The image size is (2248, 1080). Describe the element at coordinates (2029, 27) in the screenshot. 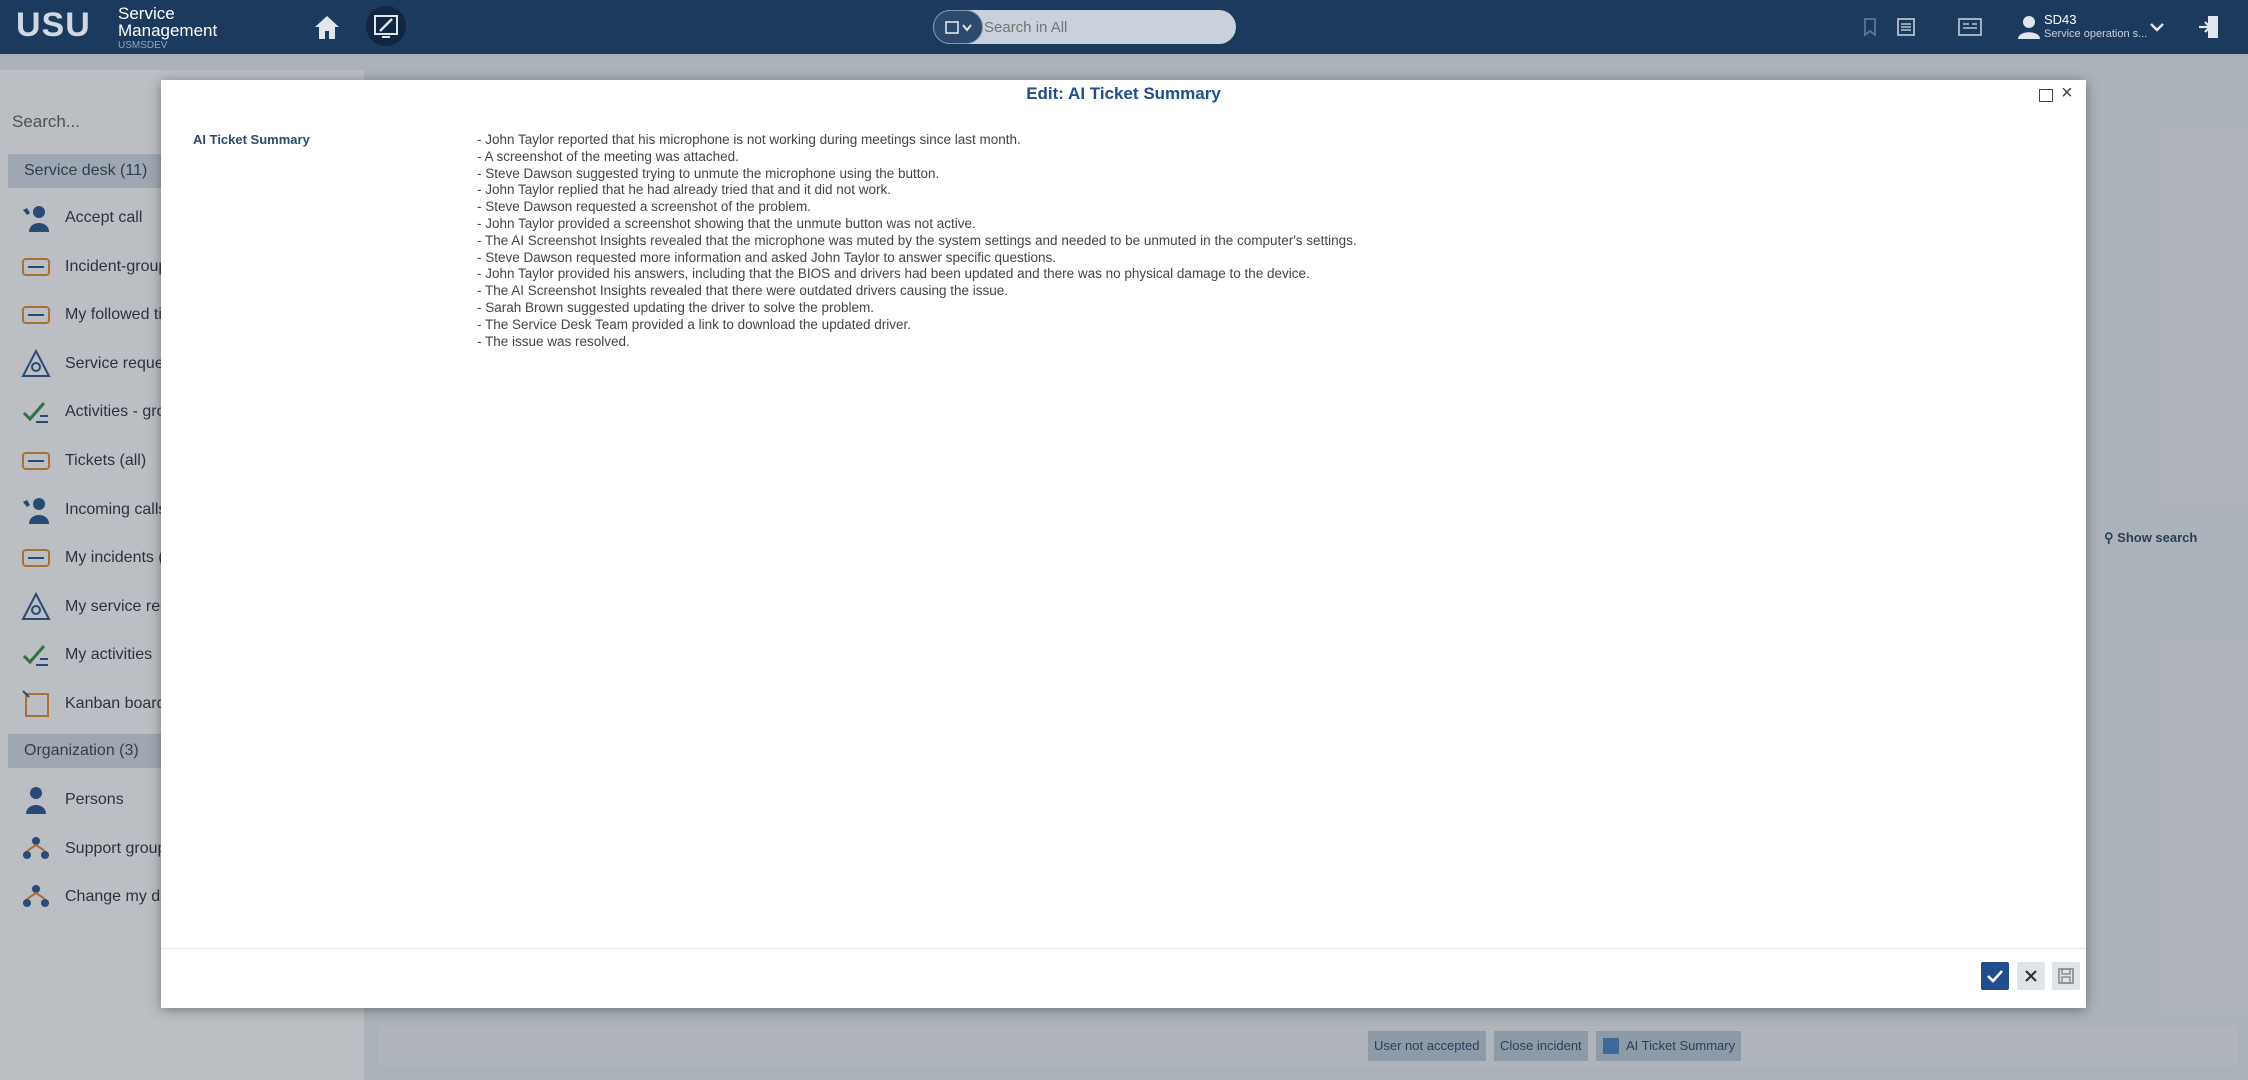

I see `user-avatar-icon` at that location.